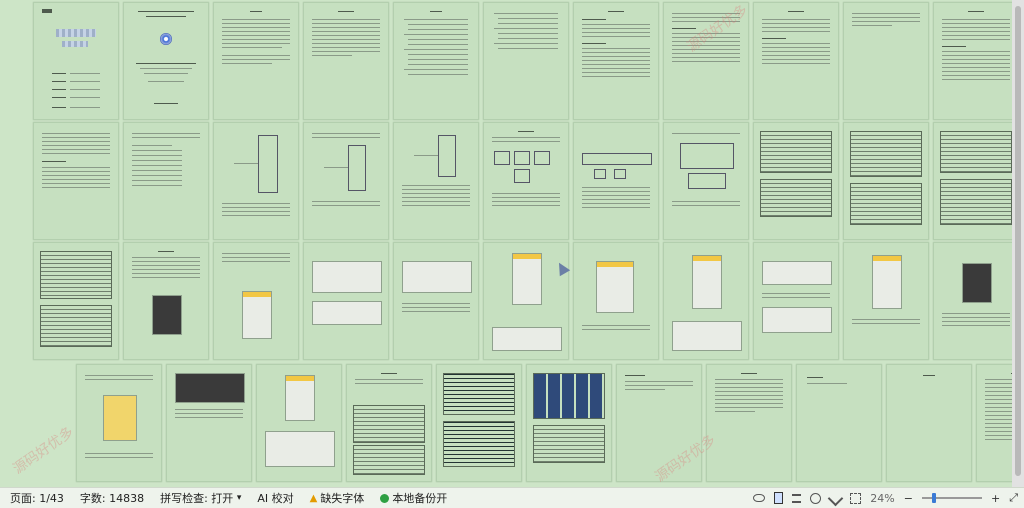  What do you see at coordinates (797, 498) in the screenshot?
I see `outline-icon` at bounding box center [797, 498].